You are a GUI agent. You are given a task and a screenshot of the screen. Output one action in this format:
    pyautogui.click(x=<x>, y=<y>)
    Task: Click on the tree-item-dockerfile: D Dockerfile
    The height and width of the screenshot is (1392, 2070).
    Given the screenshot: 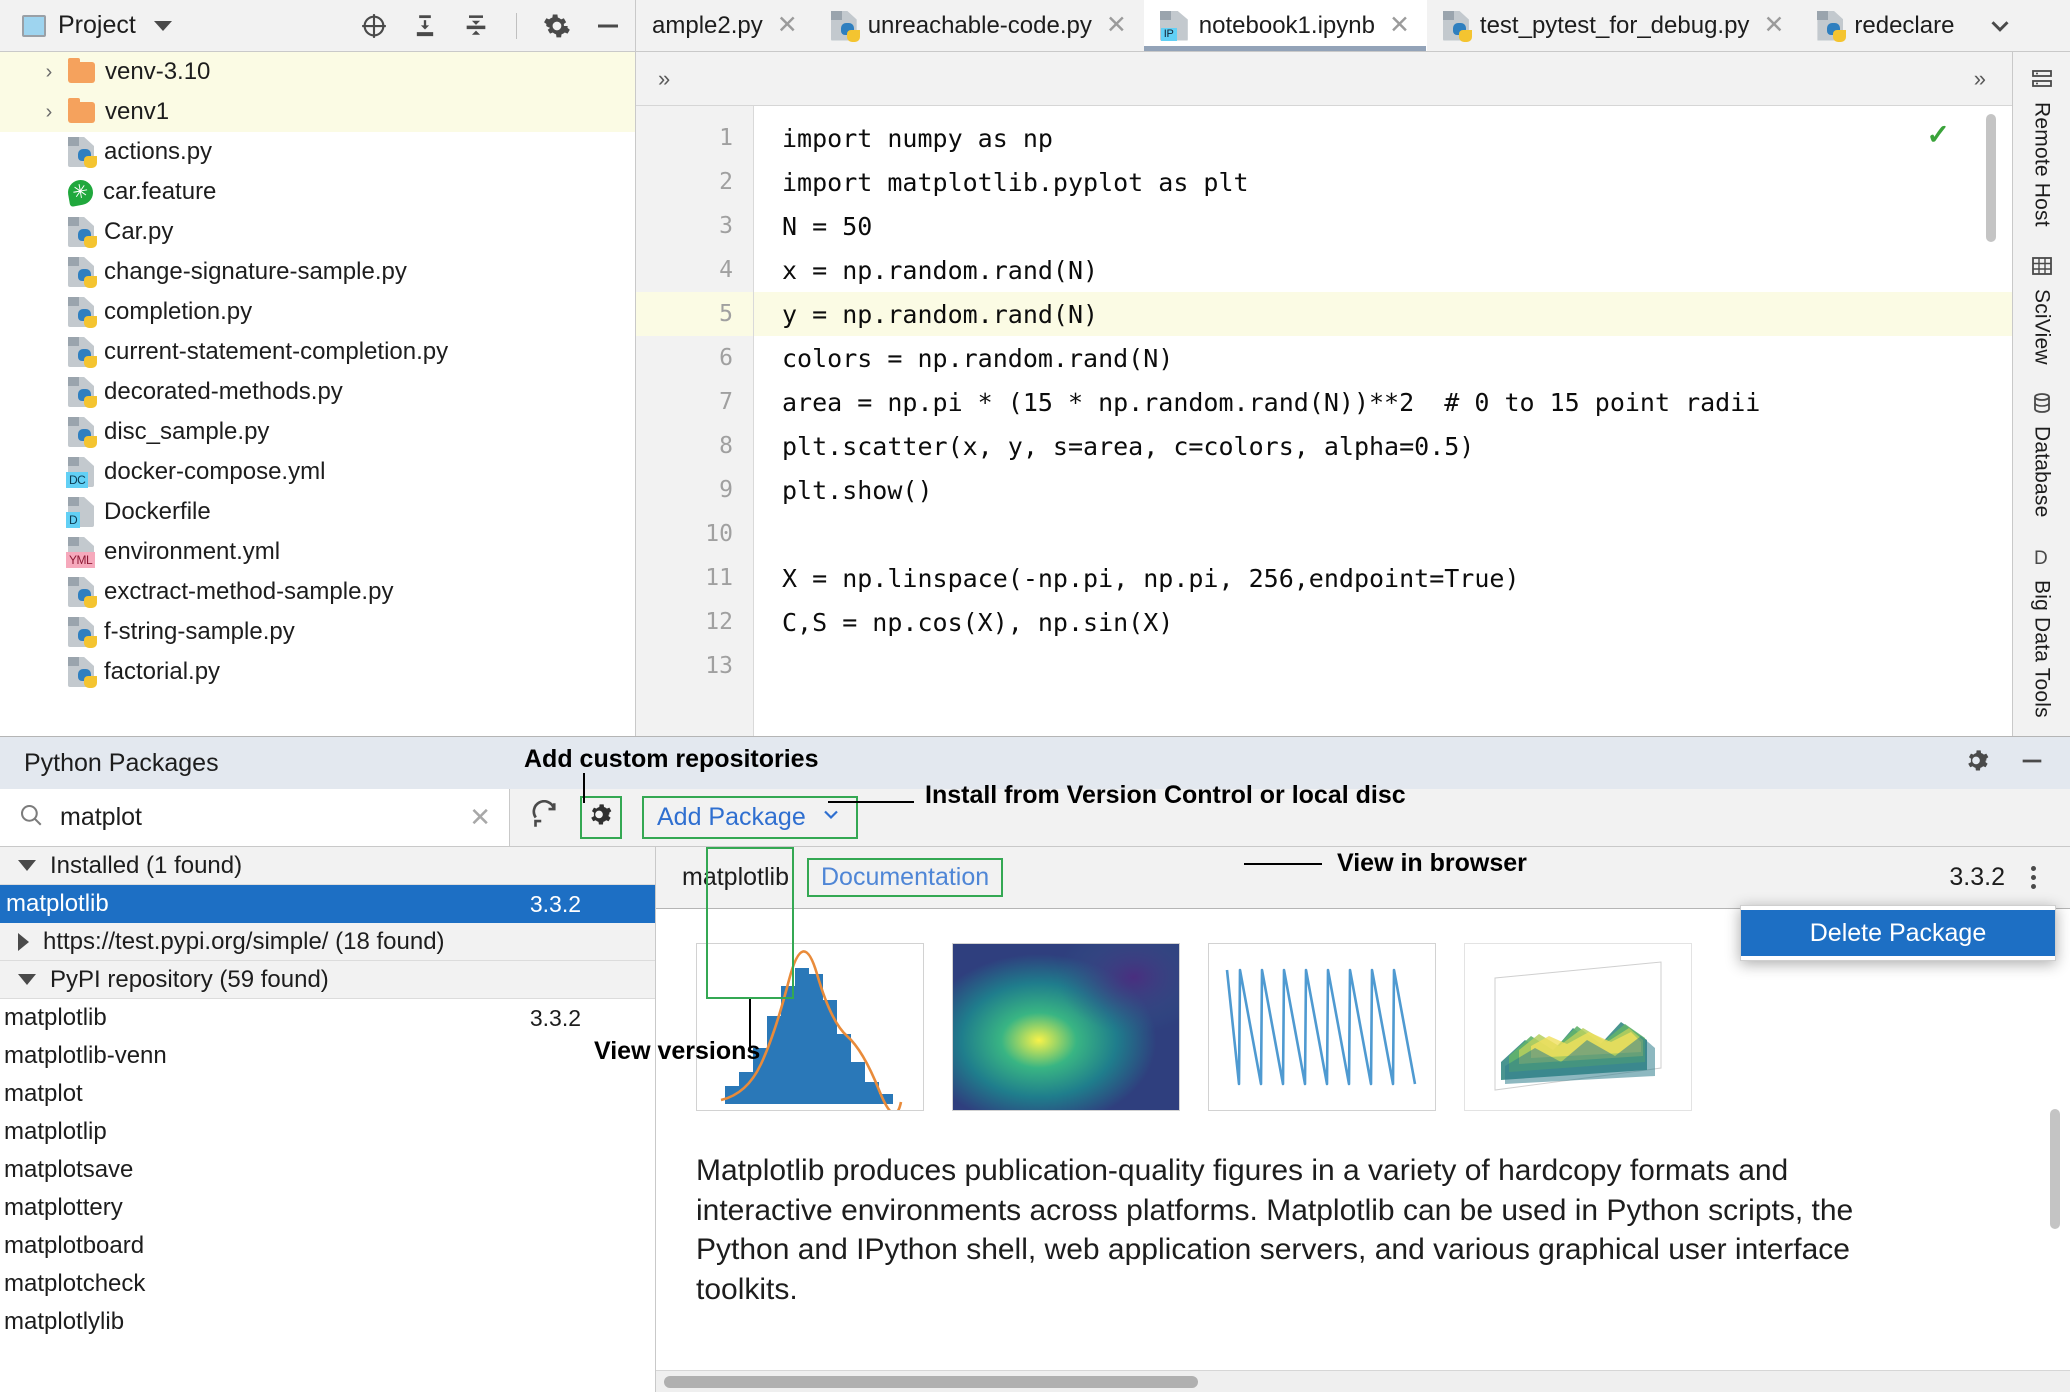 What is the action you would take?
    pyautogui.click(x=317, y=512)
    